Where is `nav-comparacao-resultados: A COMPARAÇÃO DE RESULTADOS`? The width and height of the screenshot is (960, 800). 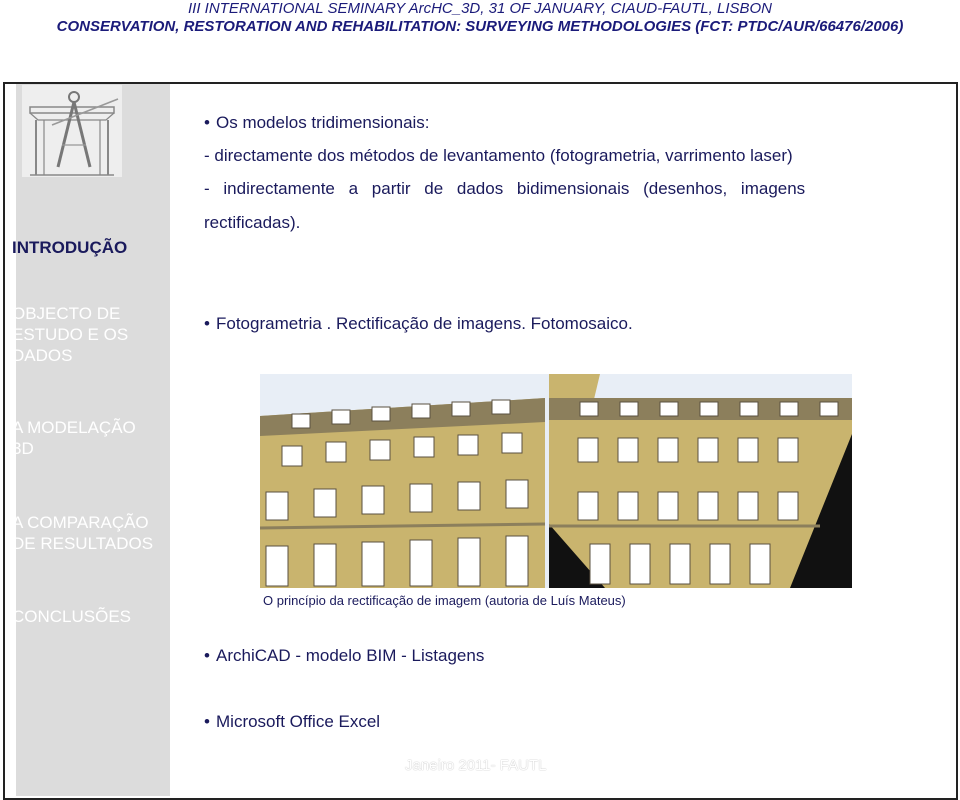
nav-comparacao-resultados: A COMPARAÇÃO DE RESULTADOS is located at coordinates (87, 533).